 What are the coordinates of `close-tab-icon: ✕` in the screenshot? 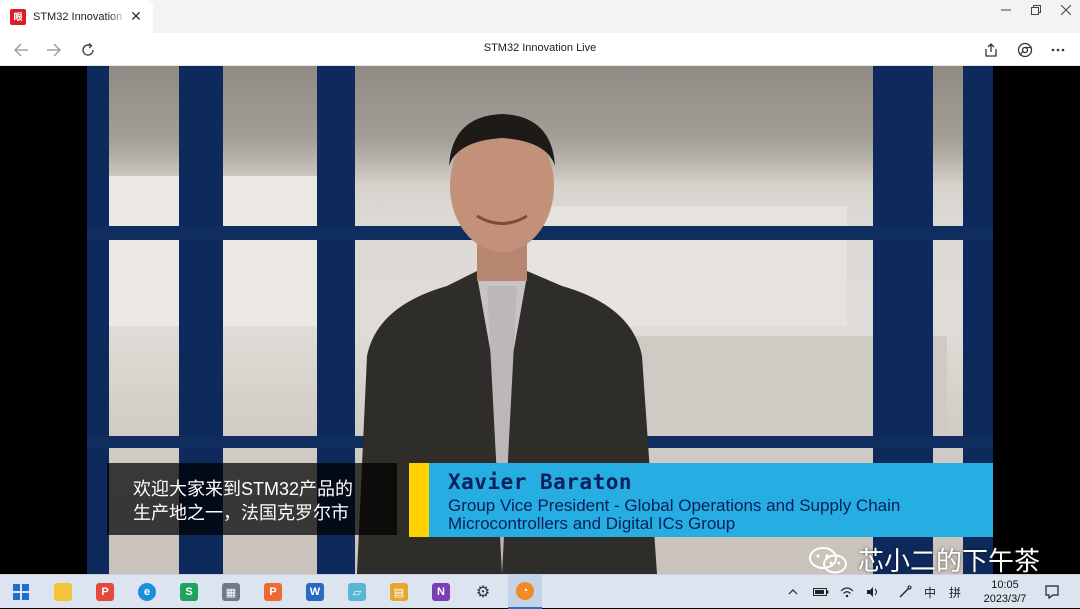 It's located at (136, 16).